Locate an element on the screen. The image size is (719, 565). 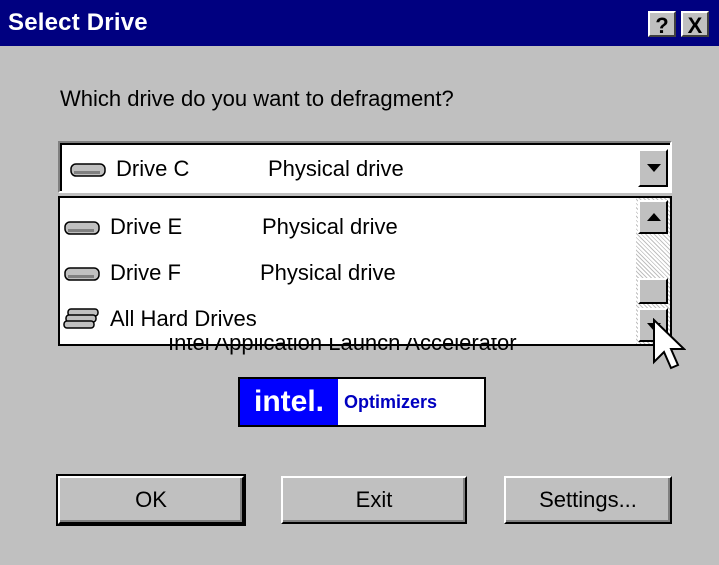
logo-product: Optimizers is located at coordinates (391, 402).